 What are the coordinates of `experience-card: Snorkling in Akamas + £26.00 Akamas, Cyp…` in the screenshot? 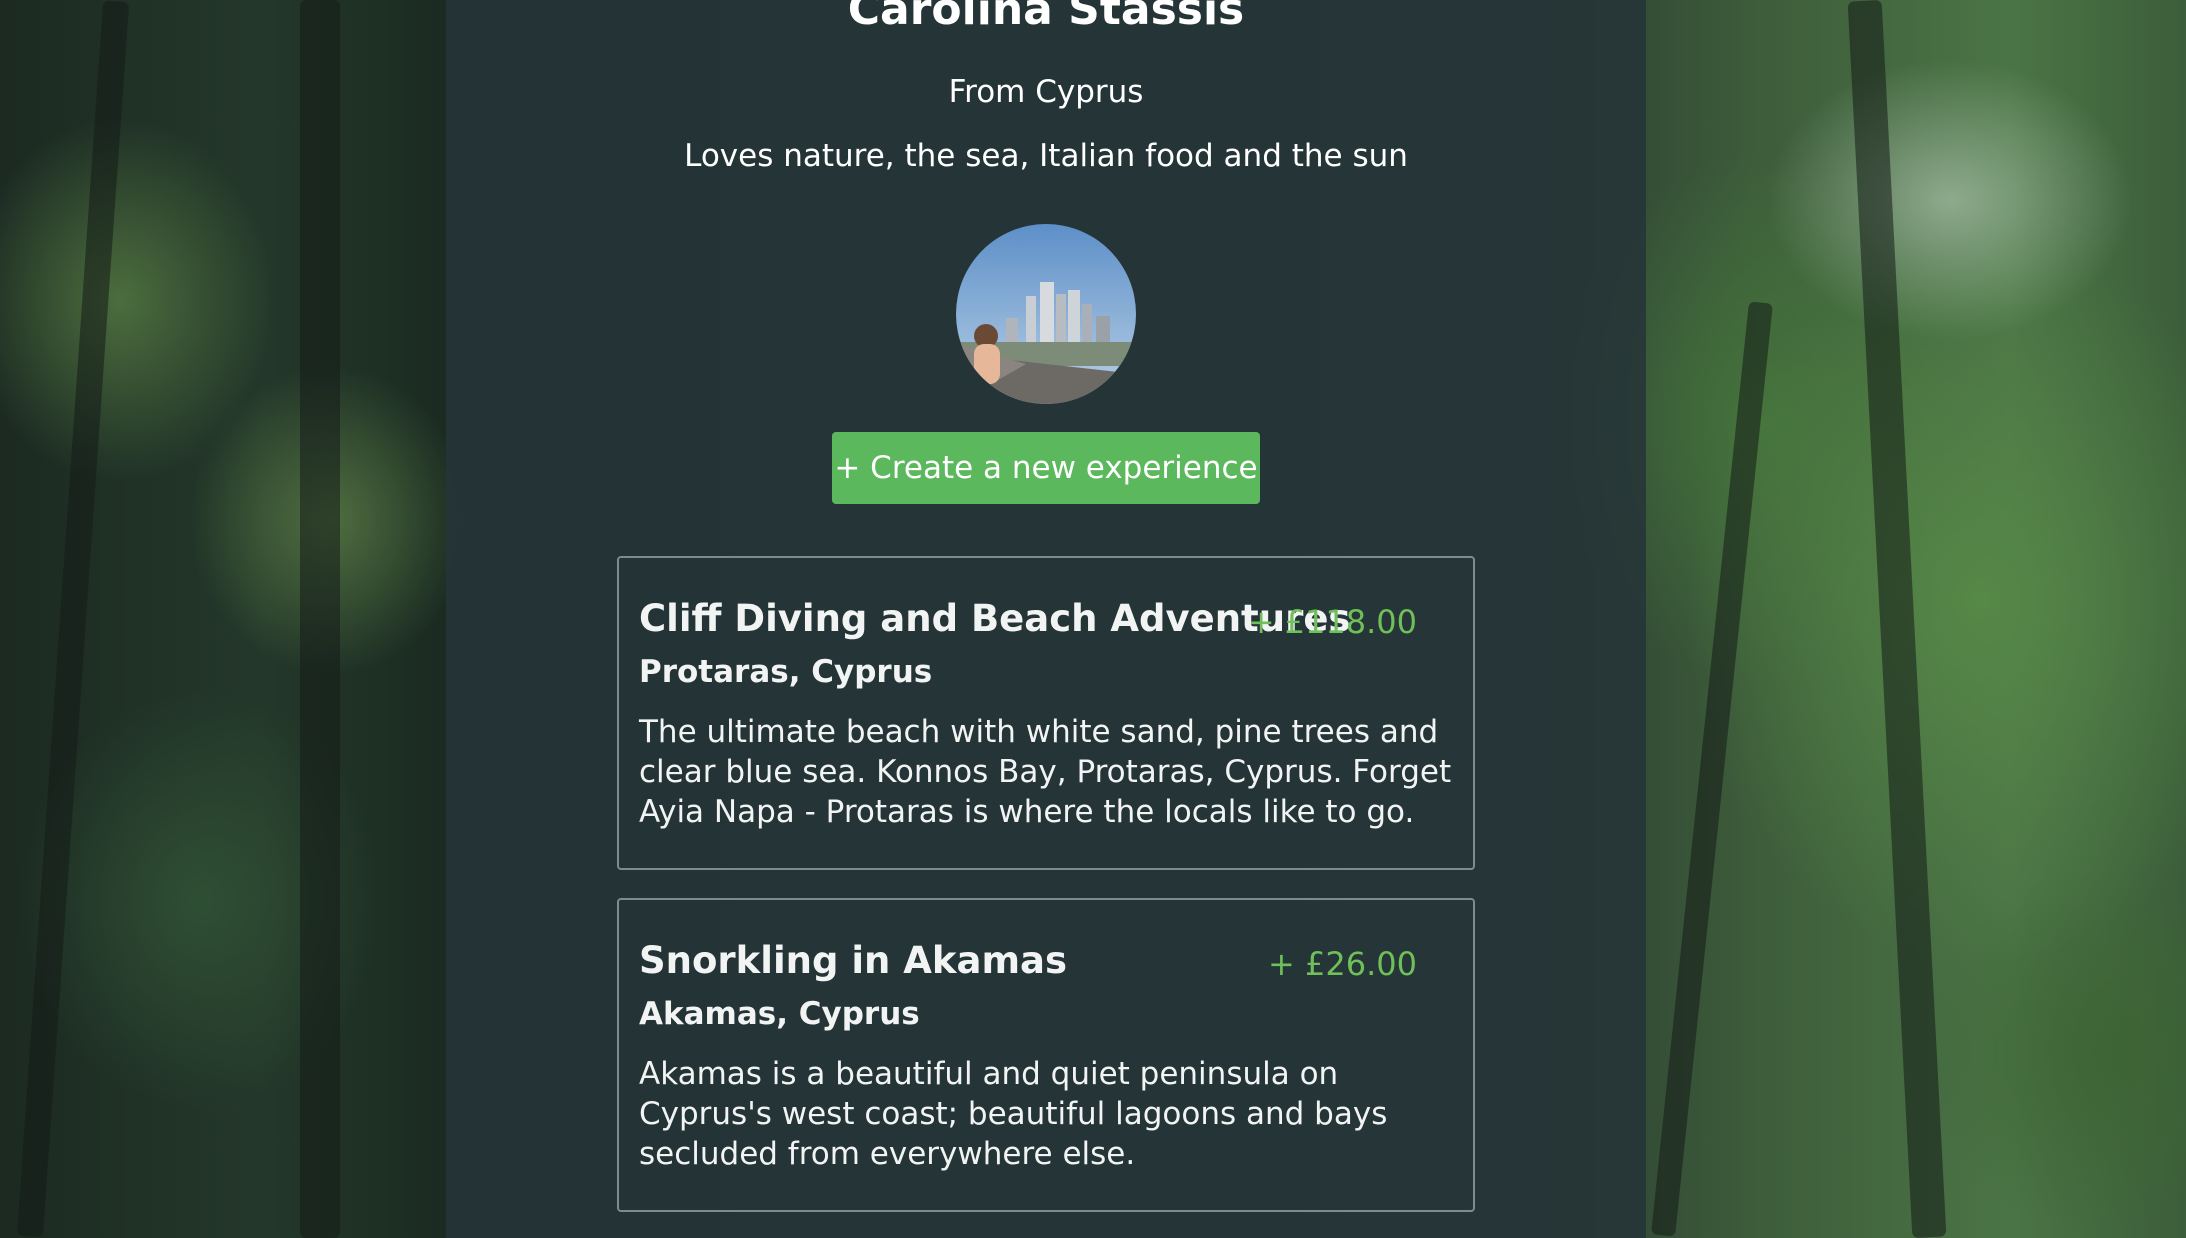 It's located at (1046, 1055).